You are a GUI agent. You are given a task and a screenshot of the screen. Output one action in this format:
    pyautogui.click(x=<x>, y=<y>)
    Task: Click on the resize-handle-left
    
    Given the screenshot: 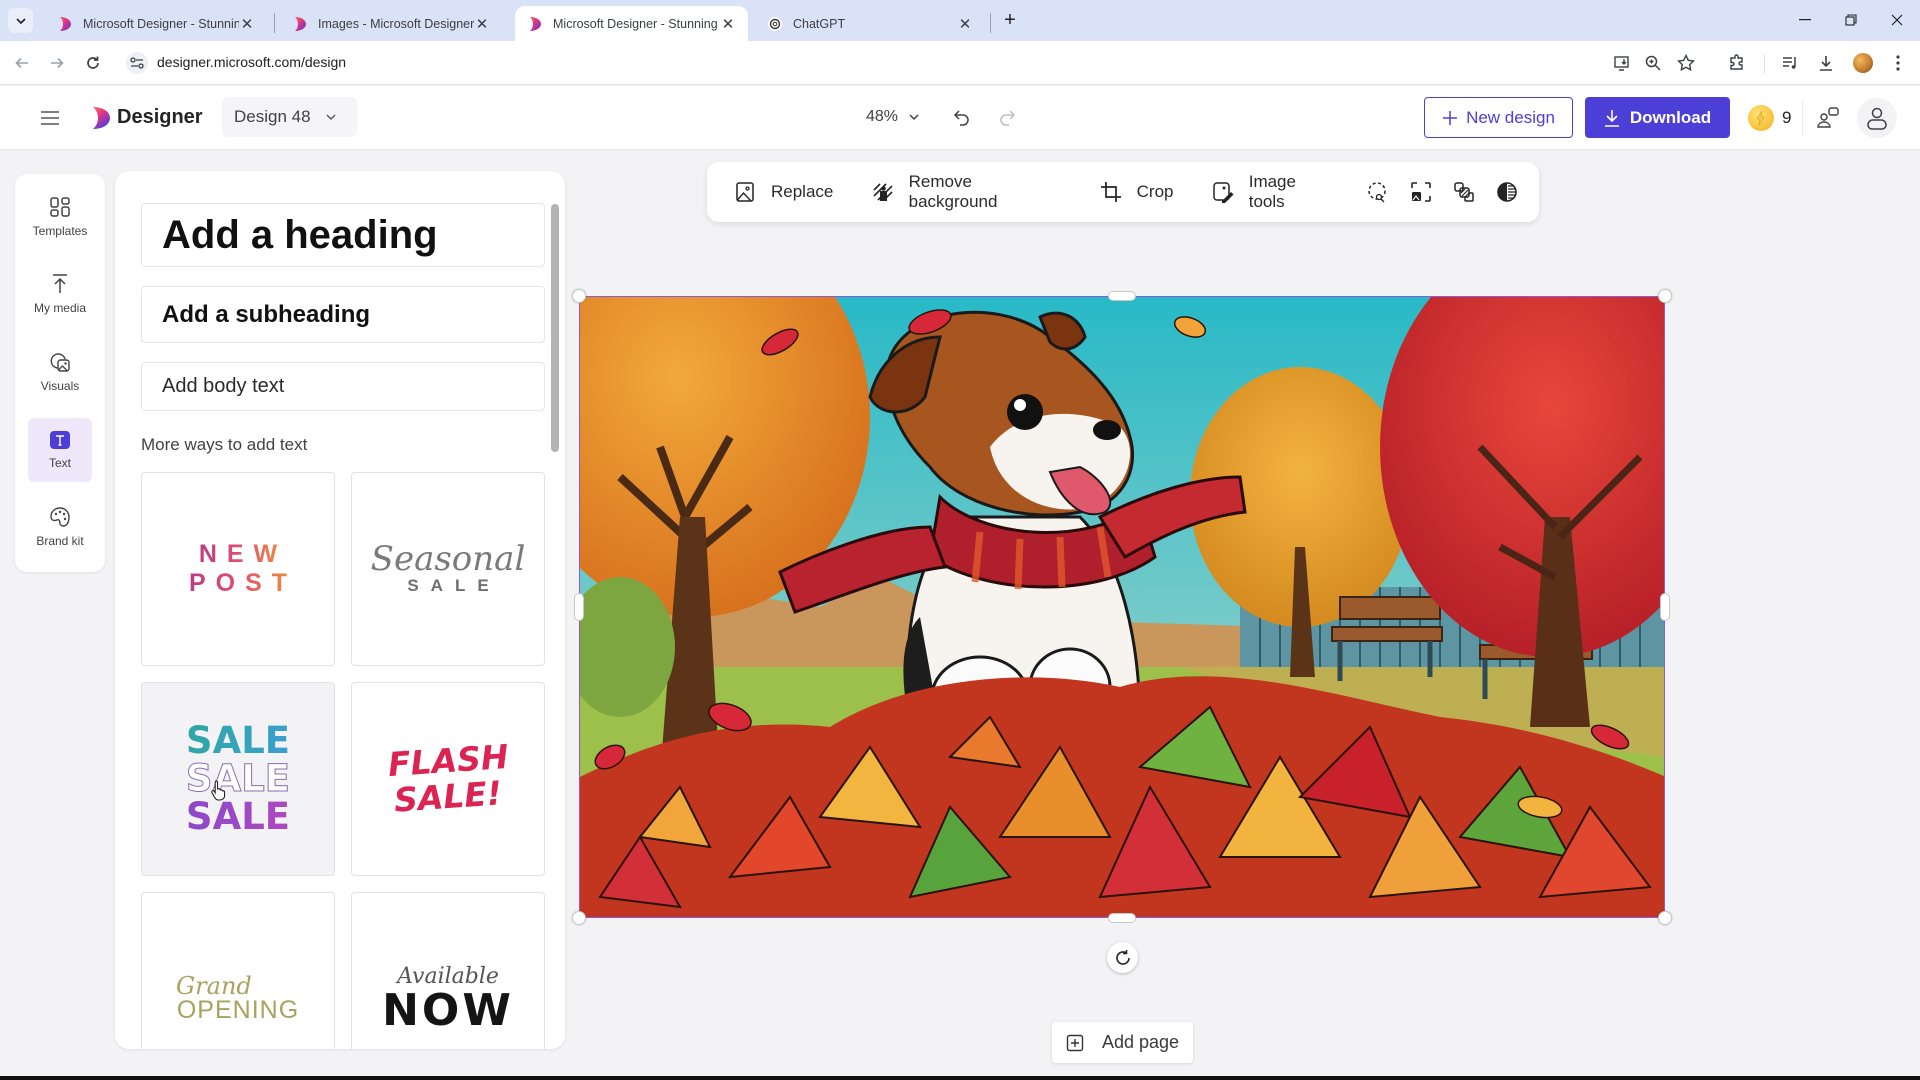 What is the action you would take?
    pyautogui.click(x=579, y=607)
    